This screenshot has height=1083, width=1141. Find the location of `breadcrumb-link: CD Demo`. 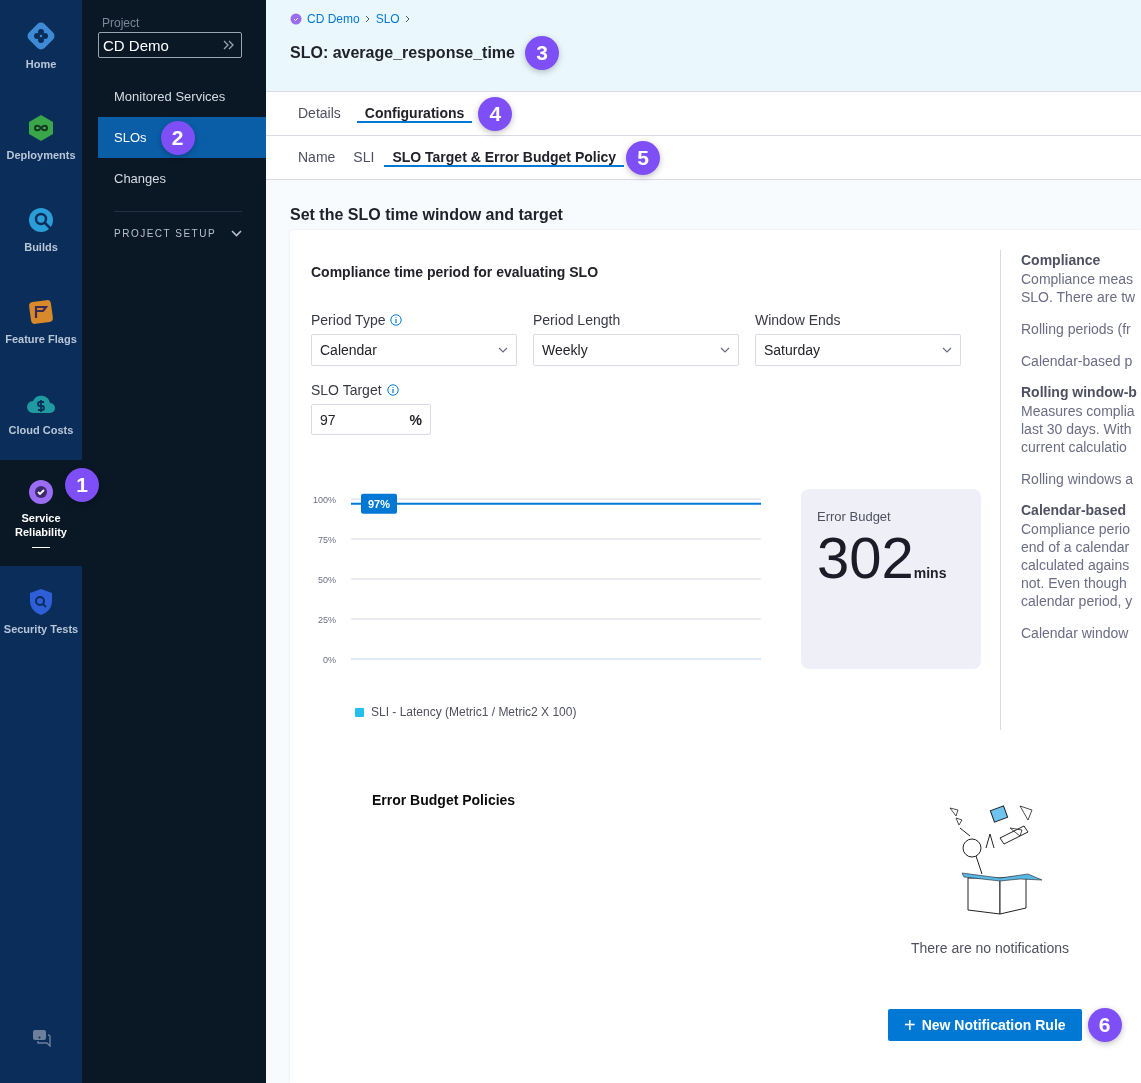

breadcrumb-link: CD Demo is located at coordinates (333, 19).